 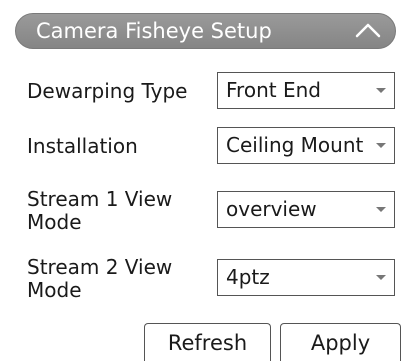 I want to click on installation-value: Ceiling Mount, so click(x=295, y=145).